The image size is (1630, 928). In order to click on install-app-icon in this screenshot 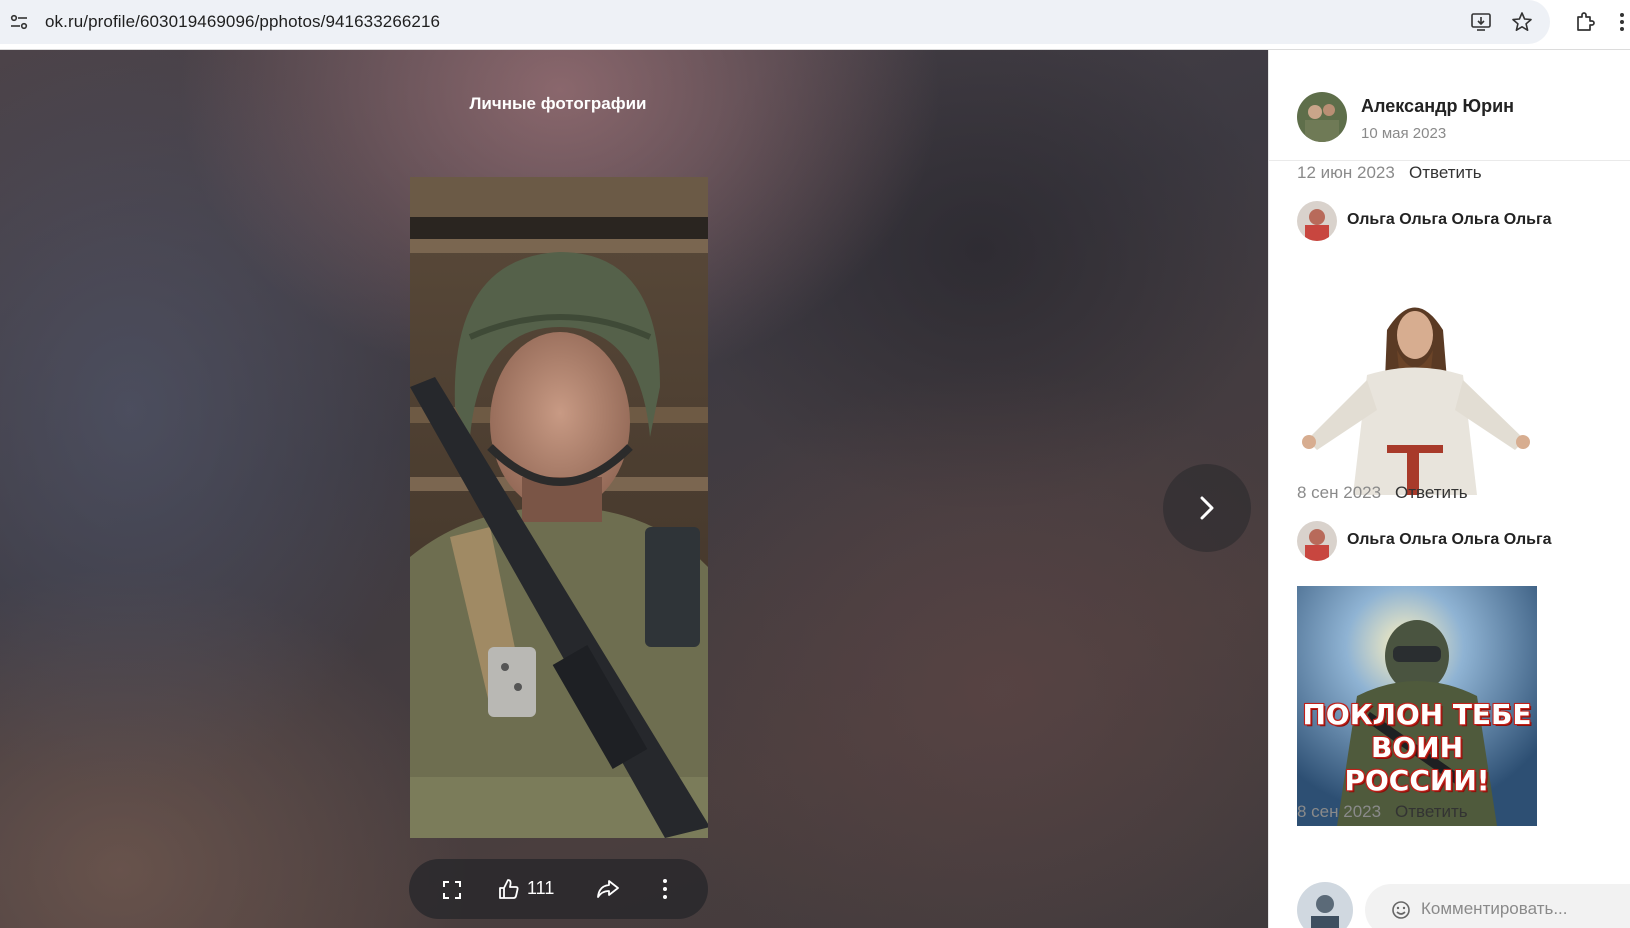, I will do `click(1481, 22)`.